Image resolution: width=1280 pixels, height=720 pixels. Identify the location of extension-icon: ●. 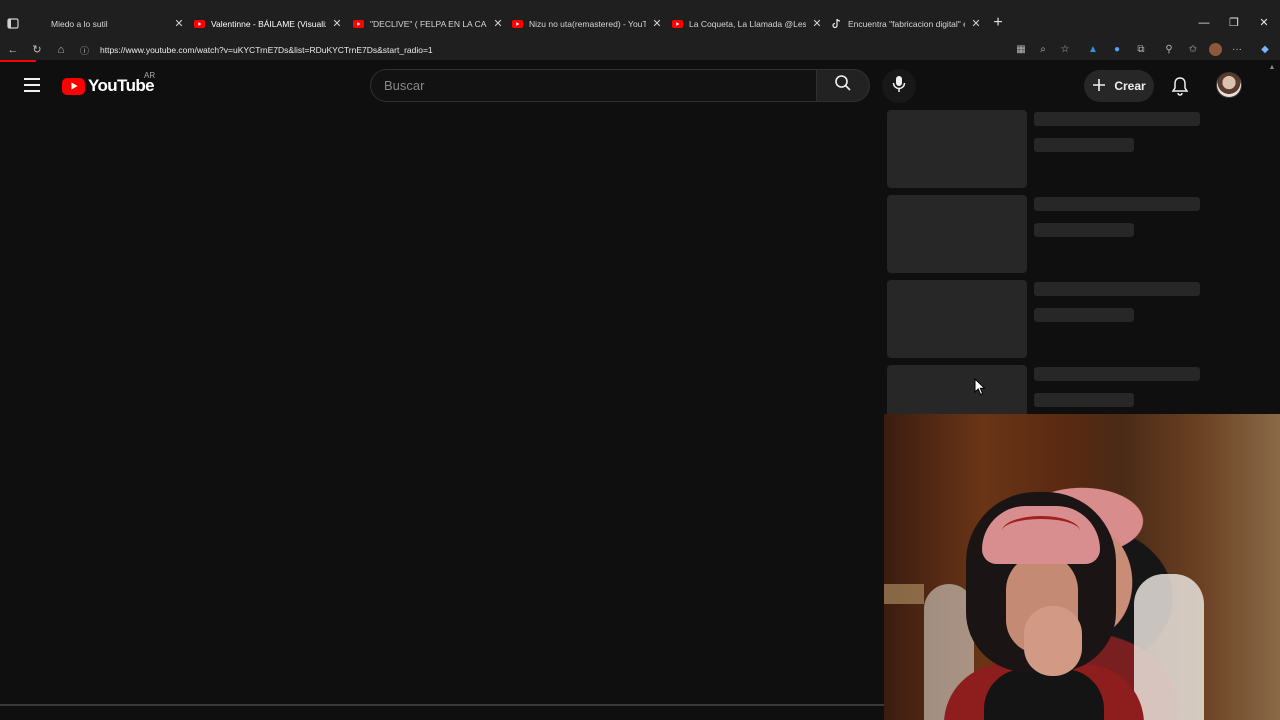
(1117, 49).